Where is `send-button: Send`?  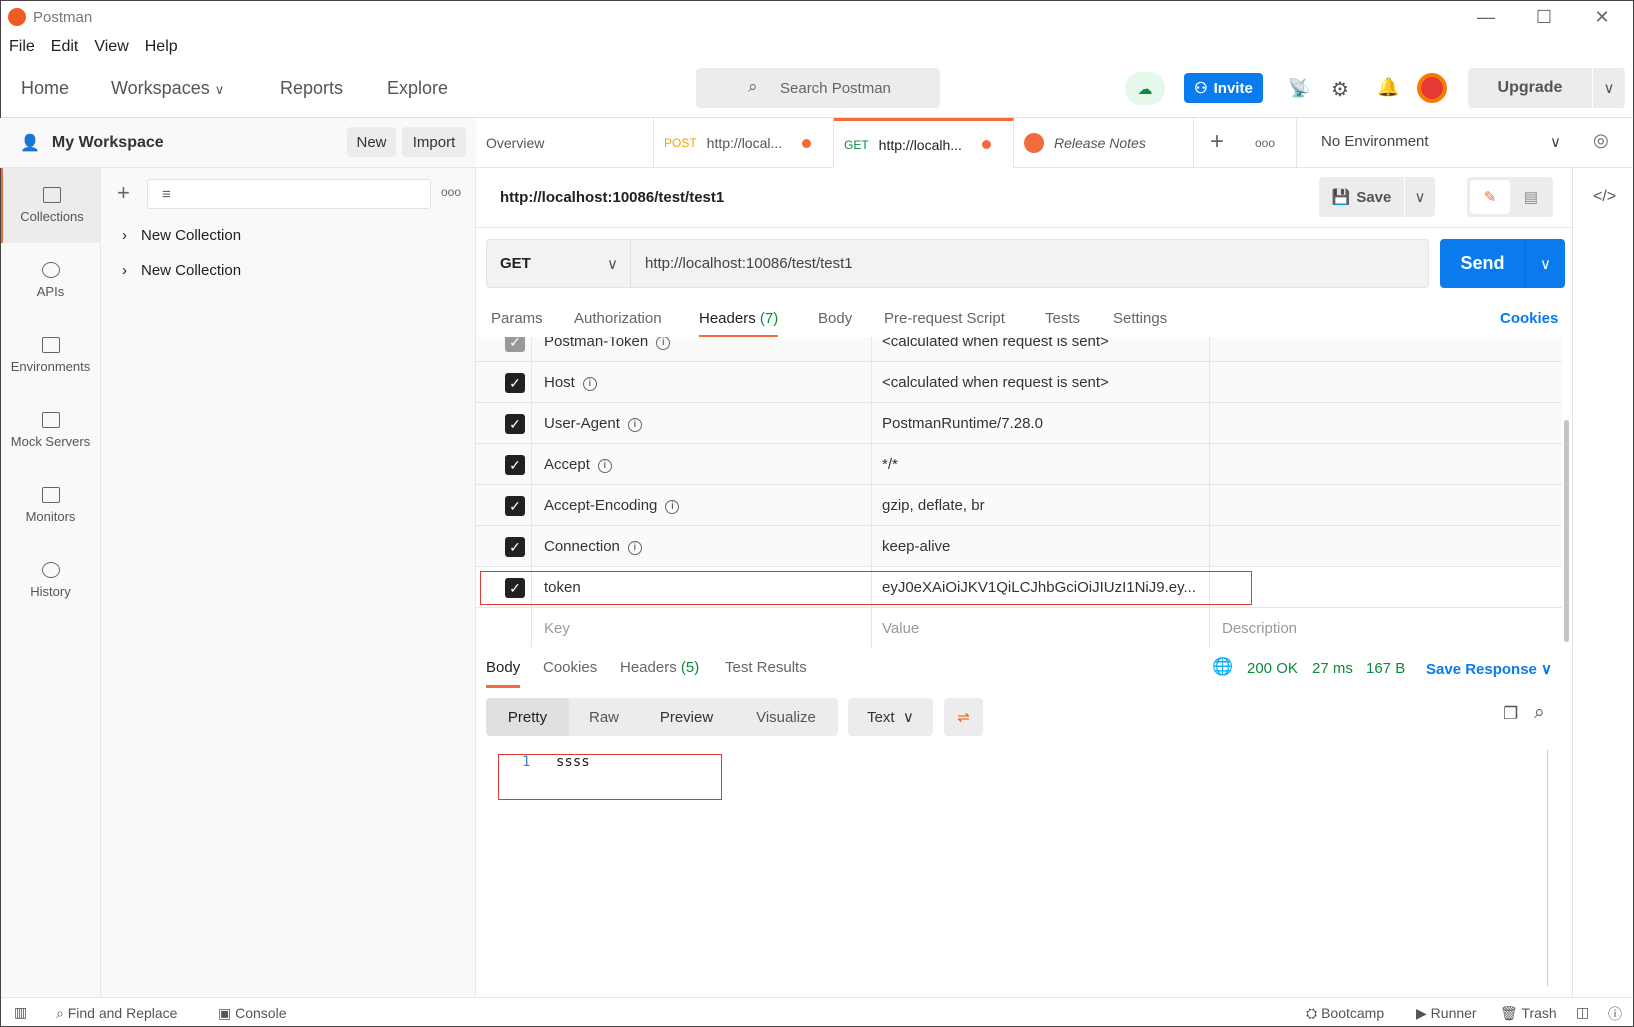 send-button: Send is located at coordinates (1482, 263).